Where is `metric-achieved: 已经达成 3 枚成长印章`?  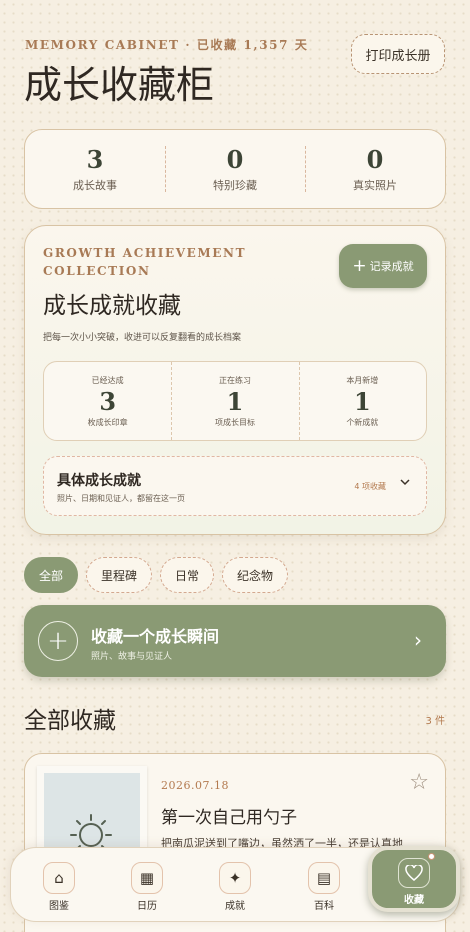
metric-achieved: 已经达成 3 枚成长印章 is located at coordinates (107, 401).